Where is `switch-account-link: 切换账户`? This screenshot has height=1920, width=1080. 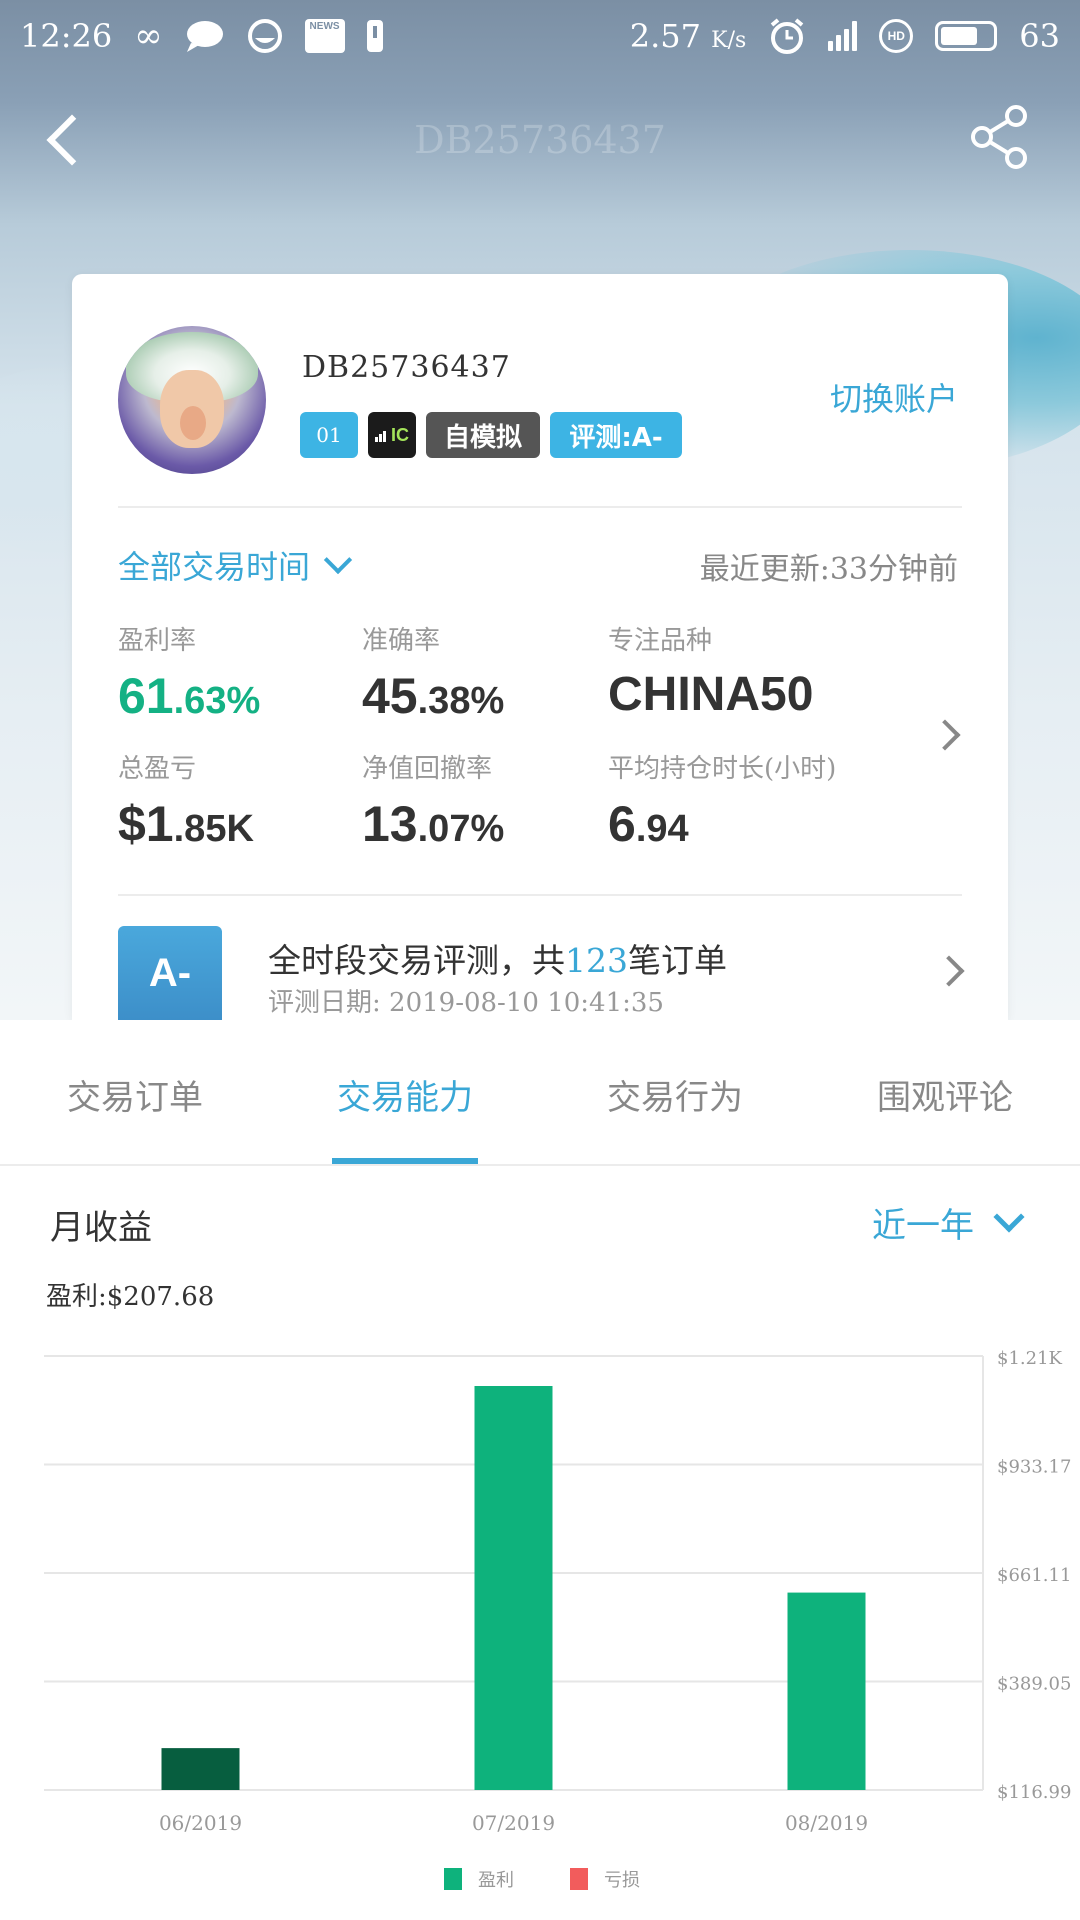
switch-account-link: 切换账户 is located at coordinates (894, 397).